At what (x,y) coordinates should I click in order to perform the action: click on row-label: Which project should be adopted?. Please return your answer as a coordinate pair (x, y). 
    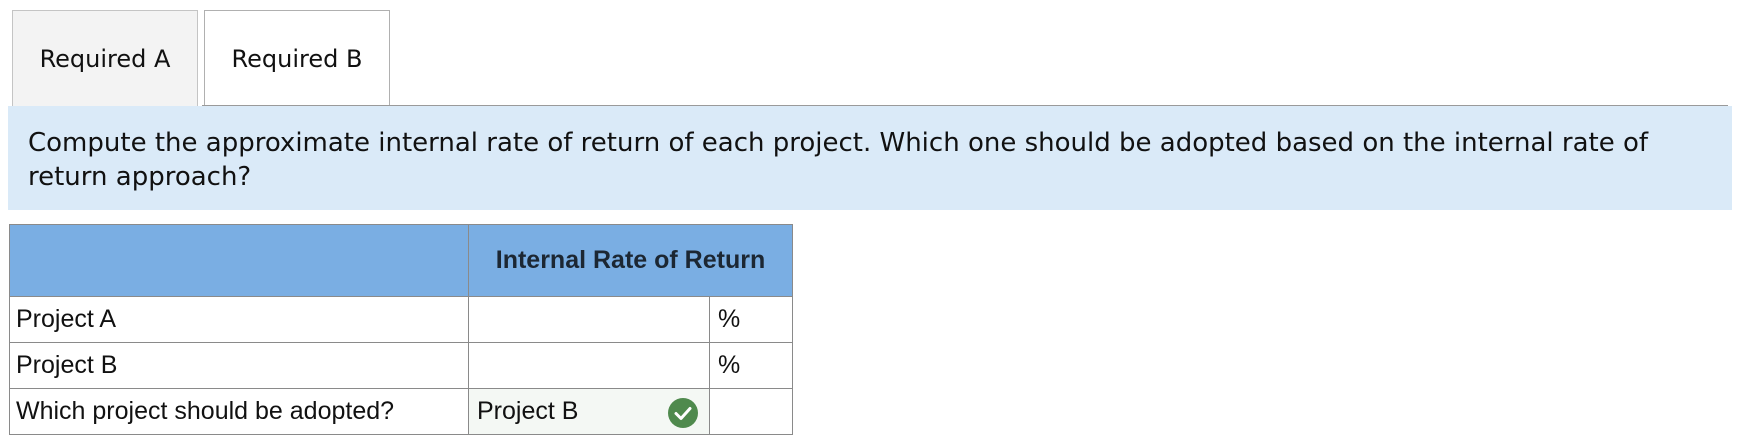
    Looking at the image, I should click on (239, 411).